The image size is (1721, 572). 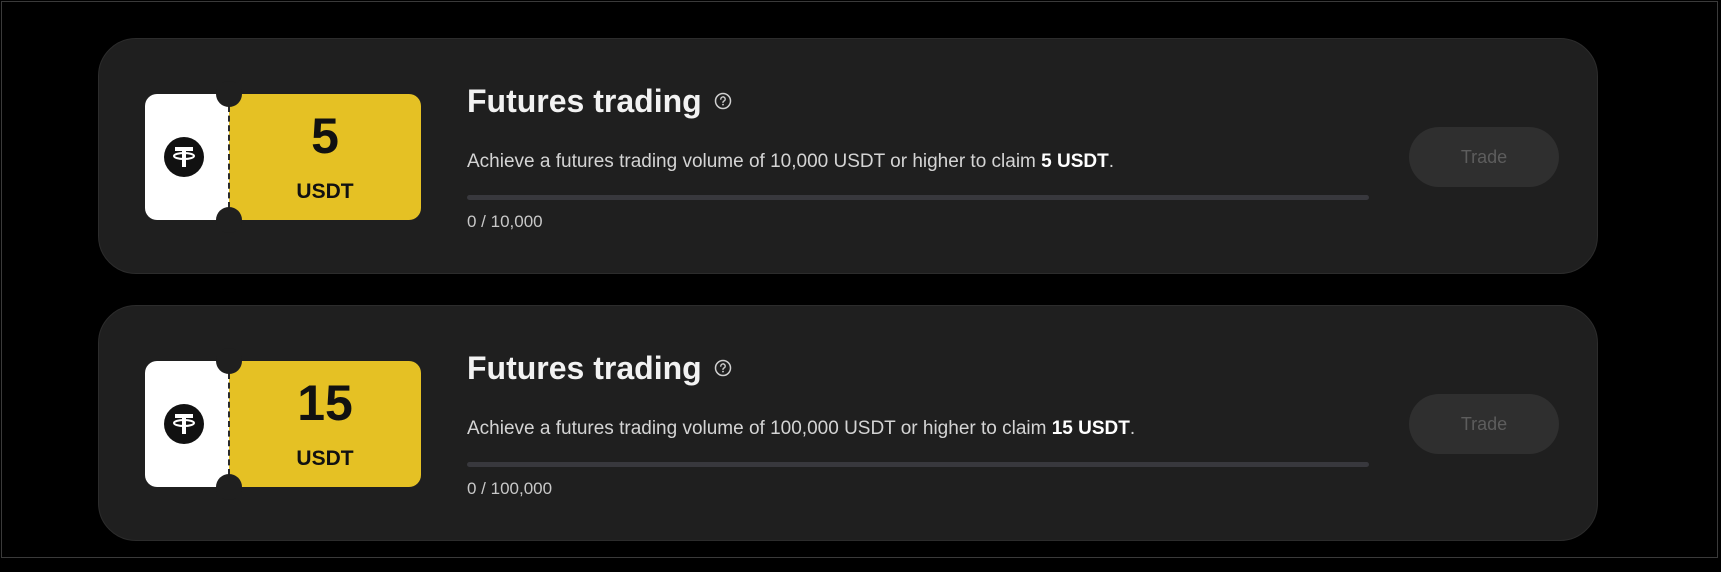 What do you see at coordinates (1075, 161) in the screenshot?
I see `reward-amount: 5 USDT` at bounding box center [1075, 161].